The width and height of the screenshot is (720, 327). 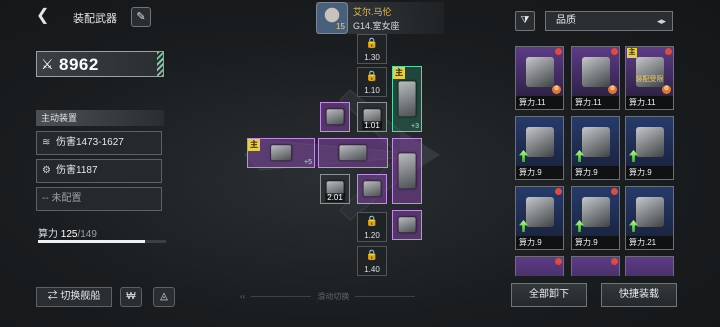 I want to click on triangle-arrows-button: ◬, so click(x=164, y=297).